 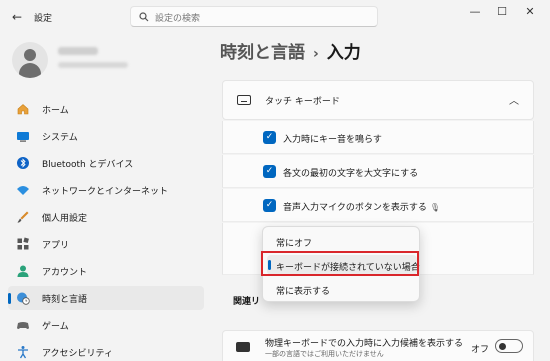 I want to click on sidebar-item-label: 個人用設定, so click(x=65, y=219).